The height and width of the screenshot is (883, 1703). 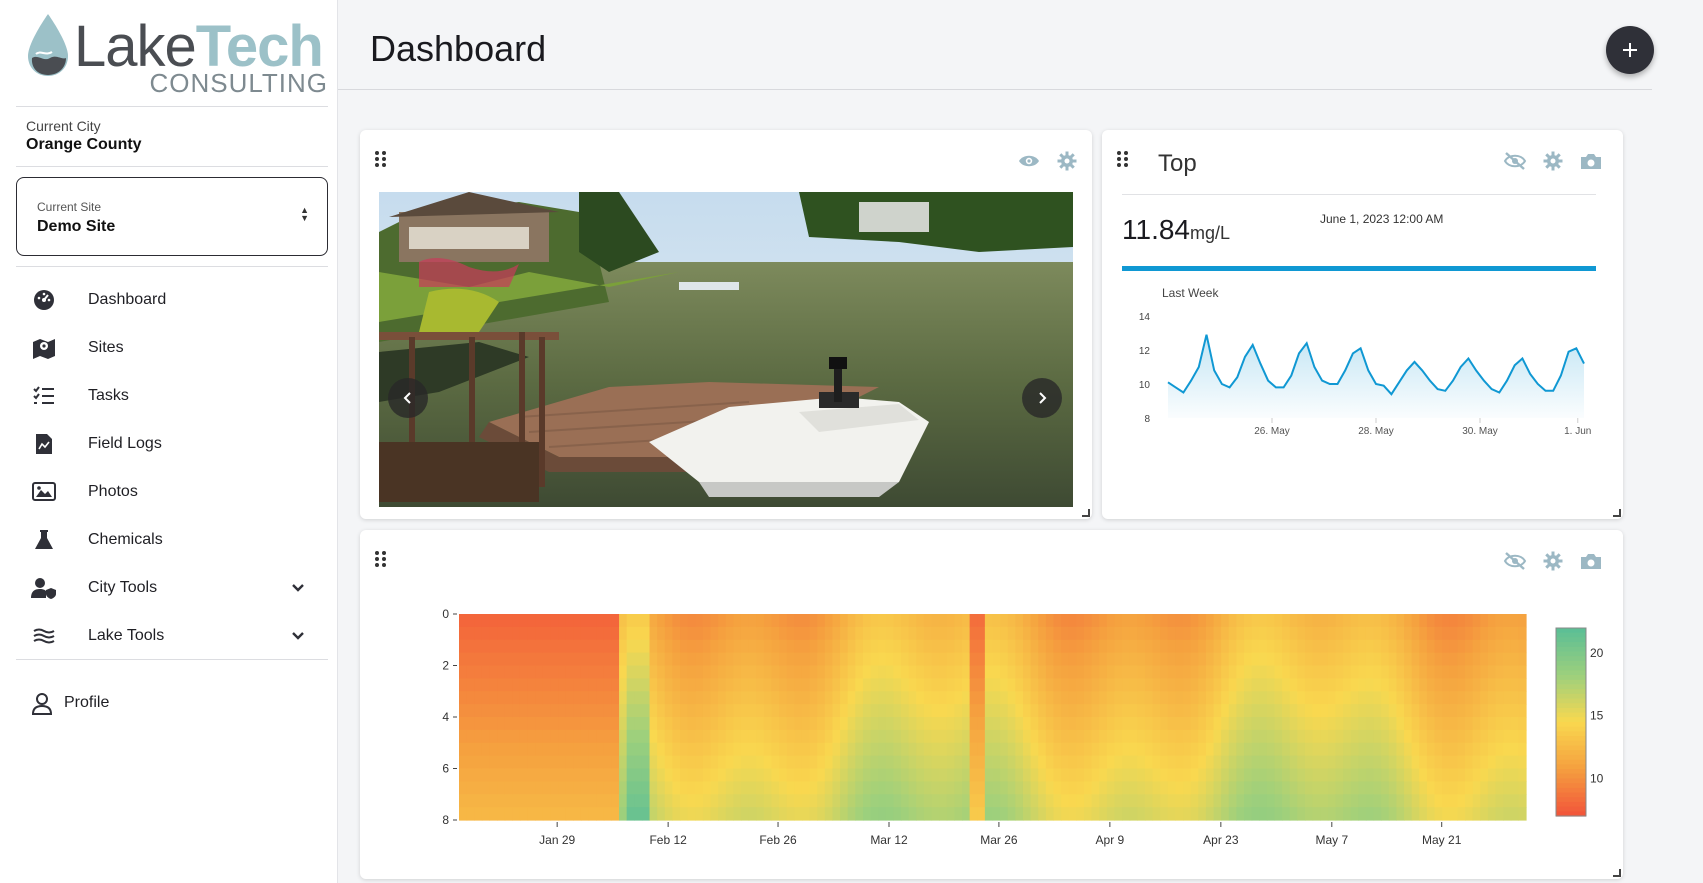 What do you see at coordinates (172, 636) in the screenshot?
I see `sidebar-item-lake-tools: Lake Tools` at bounding box center [172, 636].